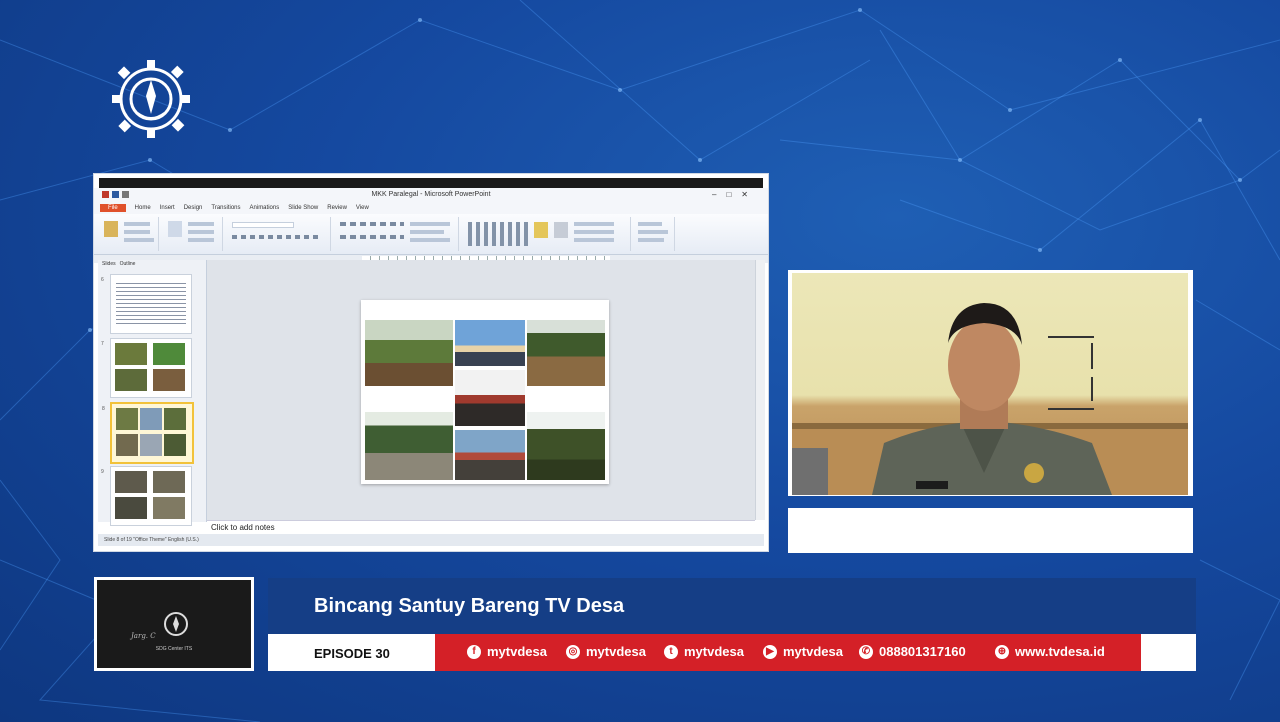 This screenshot has width=1280, height=722. I want to click on tab-home: Home, so click(143, 208).